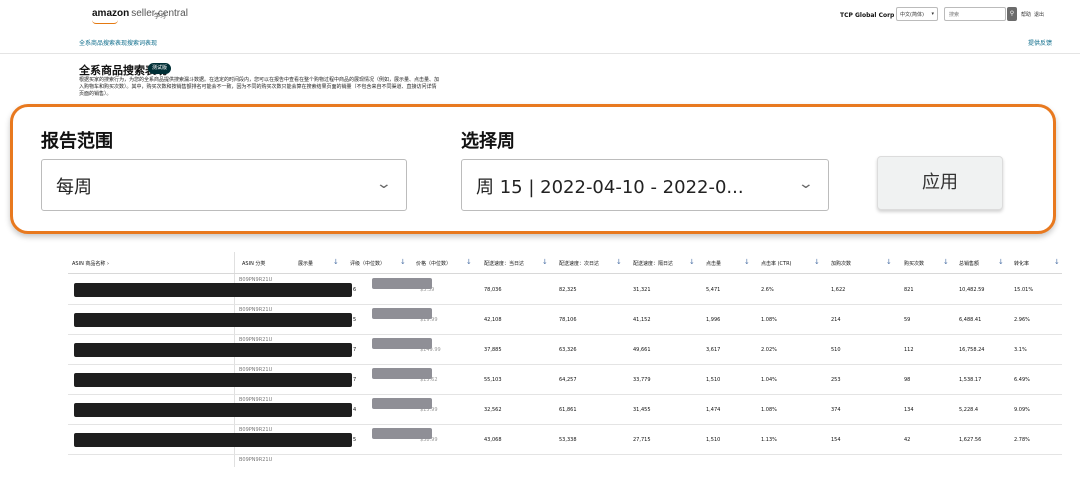 This screenshot has height=480, width=1080. What do you see at coordinates (769, 380) in the screenshot?
I see `ctr-cell: 1.04%` at bounding box center [769, 380].